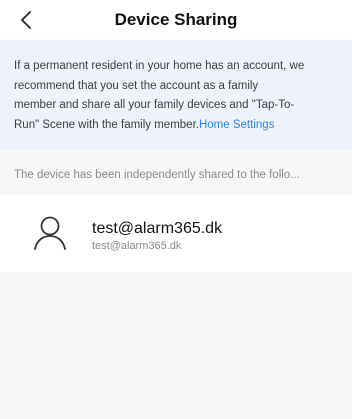 This screenshot has width=352, height=419. I want to click on home-settings-link: Home Settings, so click(236, 125).